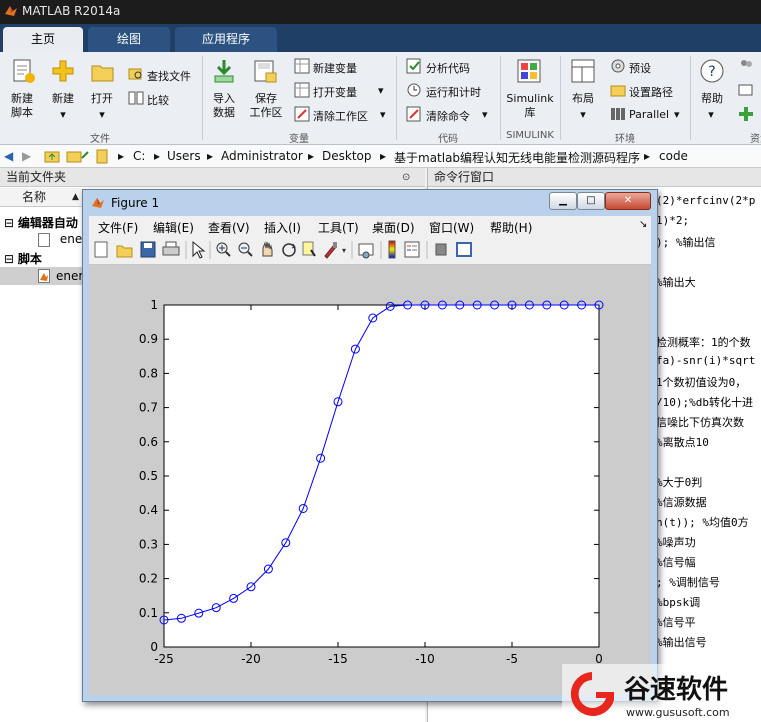  What do you see at coordinates (651, 92) in the screenshot?
I see `set-path-button: 设置路径` at bounding box center [651, 92].